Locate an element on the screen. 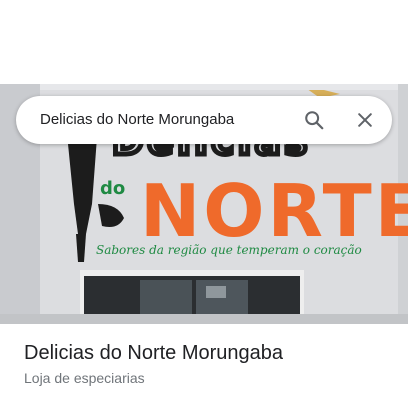 Image resolution: width=408 pixels, height=408 pixels. place-category: Loja de especiarias is located at coordinates (84, 378).